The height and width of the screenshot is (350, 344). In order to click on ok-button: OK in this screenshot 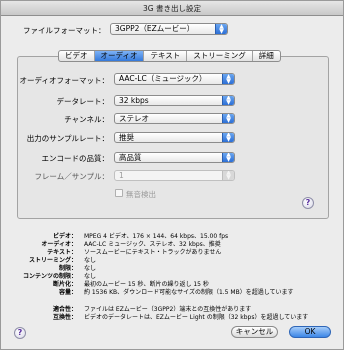, I will do `click(310, 332)`.